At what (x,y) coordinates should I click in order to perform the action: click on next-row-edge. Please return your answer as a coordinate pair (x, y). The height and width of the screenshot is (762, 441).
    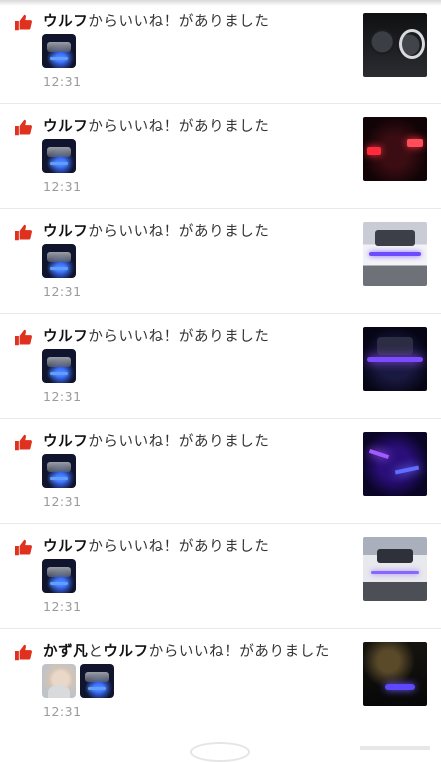
    Looking at the image, I should click on (395, 748).